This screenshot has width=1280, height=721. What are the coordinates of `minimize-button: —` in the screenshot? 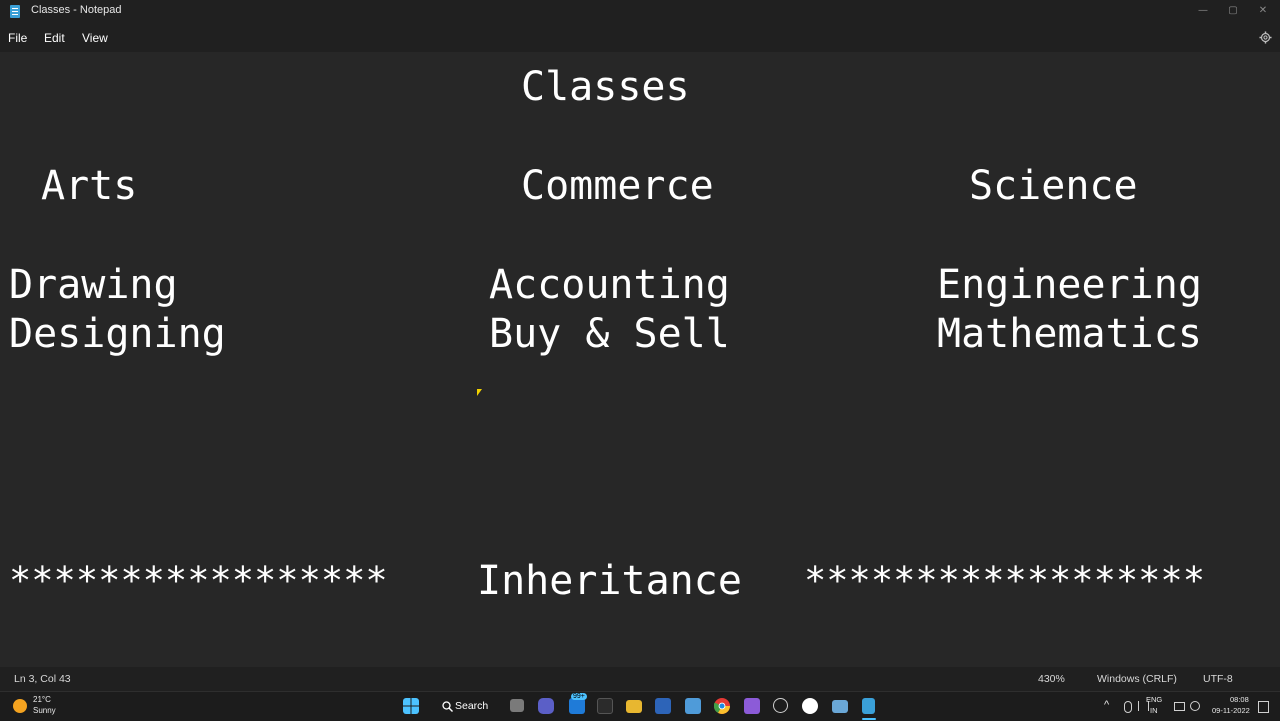 It's located at (1203, 11).